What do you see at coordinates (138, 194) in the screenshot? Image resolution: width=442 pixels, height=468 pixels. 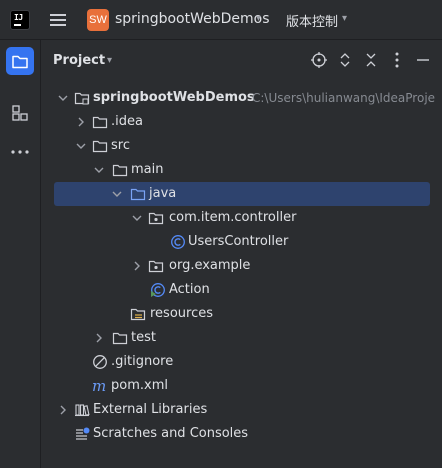 I see `source-folder-icon` at bounding box center [138, 194].